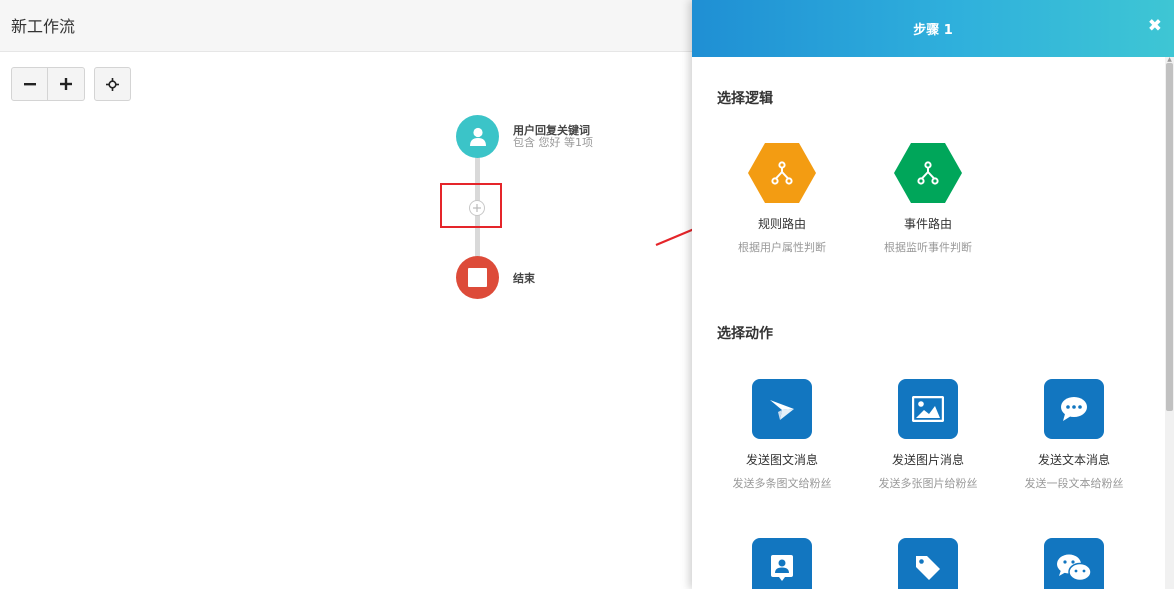 The image size is (1174, 589). I want to click on start-node, so click(477, 136).